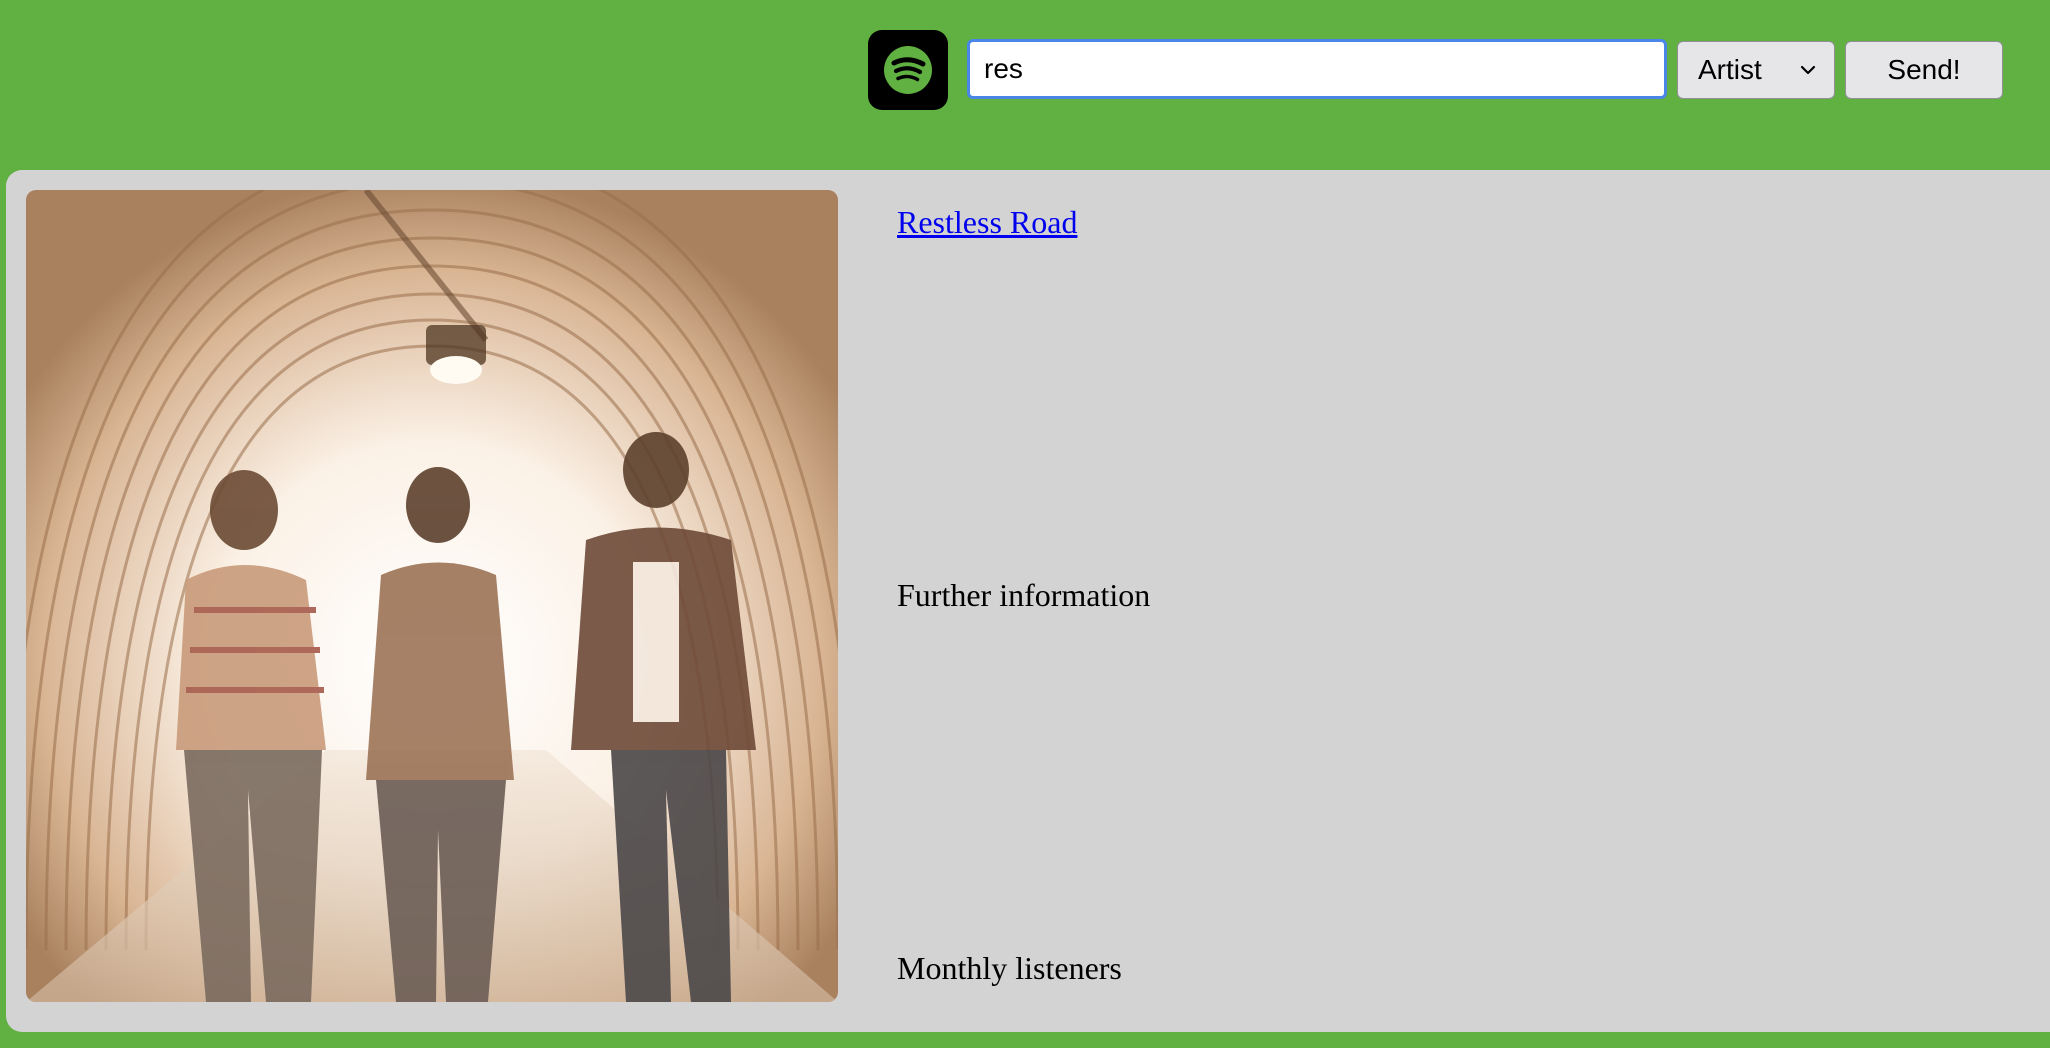  What do you see at coordinates (908, 70) in the screenshot?
I see `spotify-logo-icon` at bounding box center [908, 70].